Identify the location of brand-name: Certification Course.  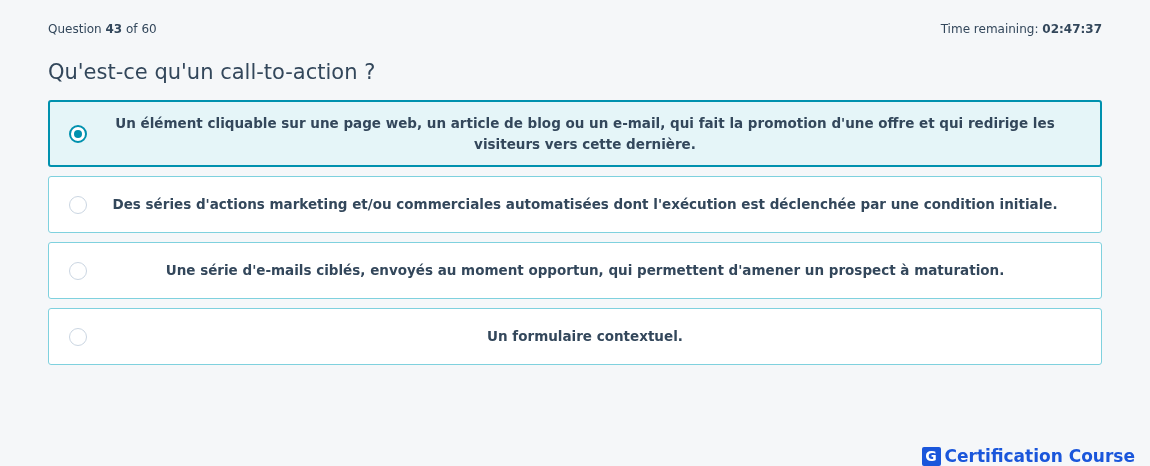
(1039, 456).